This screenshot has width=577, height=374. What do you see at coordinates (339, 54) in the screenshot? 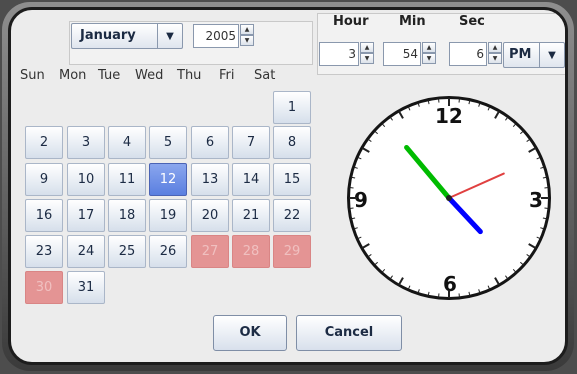
I see `hour-field: 3` at bounding box center [339, 54].